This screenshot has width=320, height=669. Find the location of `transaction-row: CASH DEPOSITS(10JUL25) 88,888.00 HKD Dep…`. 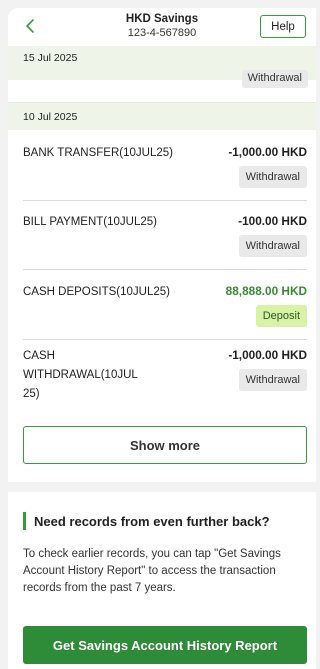

transaction-row: CASH DEPOSITS(10JUL25) 88,888.00 HKD Dep… is located at coordinates (165, 306).